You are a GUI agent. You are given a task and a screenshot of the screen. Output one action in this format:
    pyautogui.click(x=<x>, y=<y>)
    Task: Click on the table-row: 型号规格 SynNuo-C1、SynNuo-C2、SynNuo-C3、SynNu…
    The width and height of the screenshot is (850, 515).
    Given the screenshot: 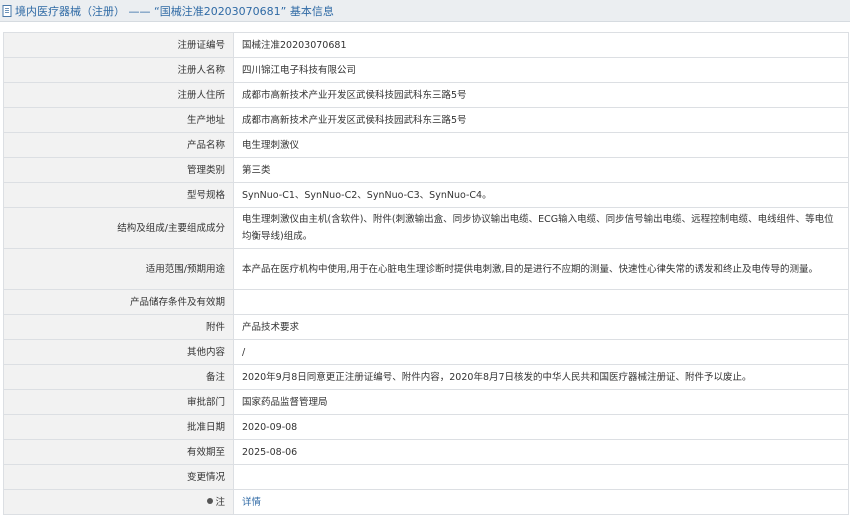 What is the action you would take?
    pyautogui.click(x=426, y=195)
    